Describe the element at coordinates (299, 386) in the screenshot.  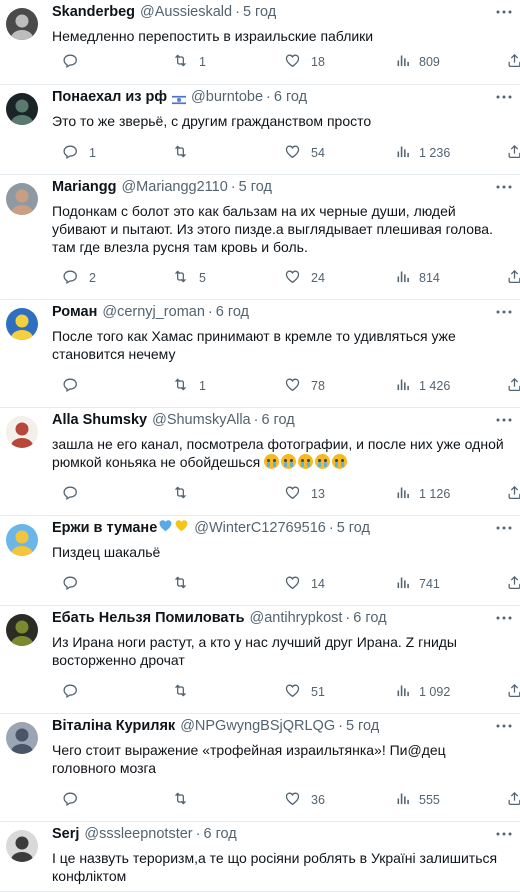
I see `like-button: 78` at that location.